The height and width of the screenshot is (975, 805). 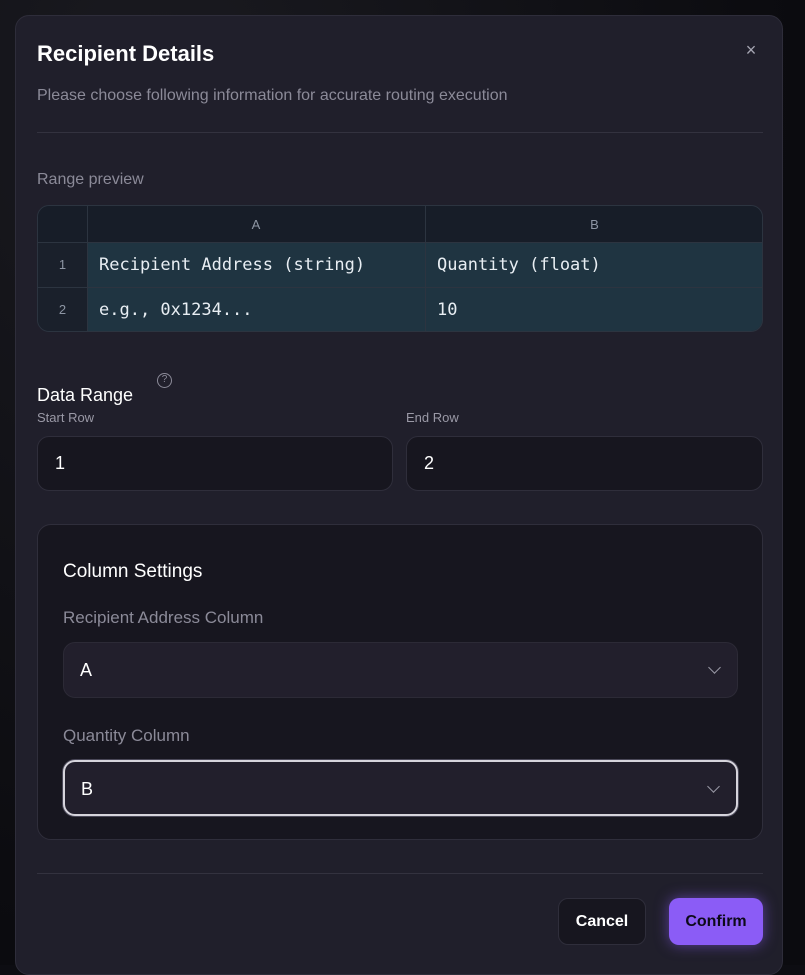 I want to click on quantity-column-value: B, so click(x=87, y=789).